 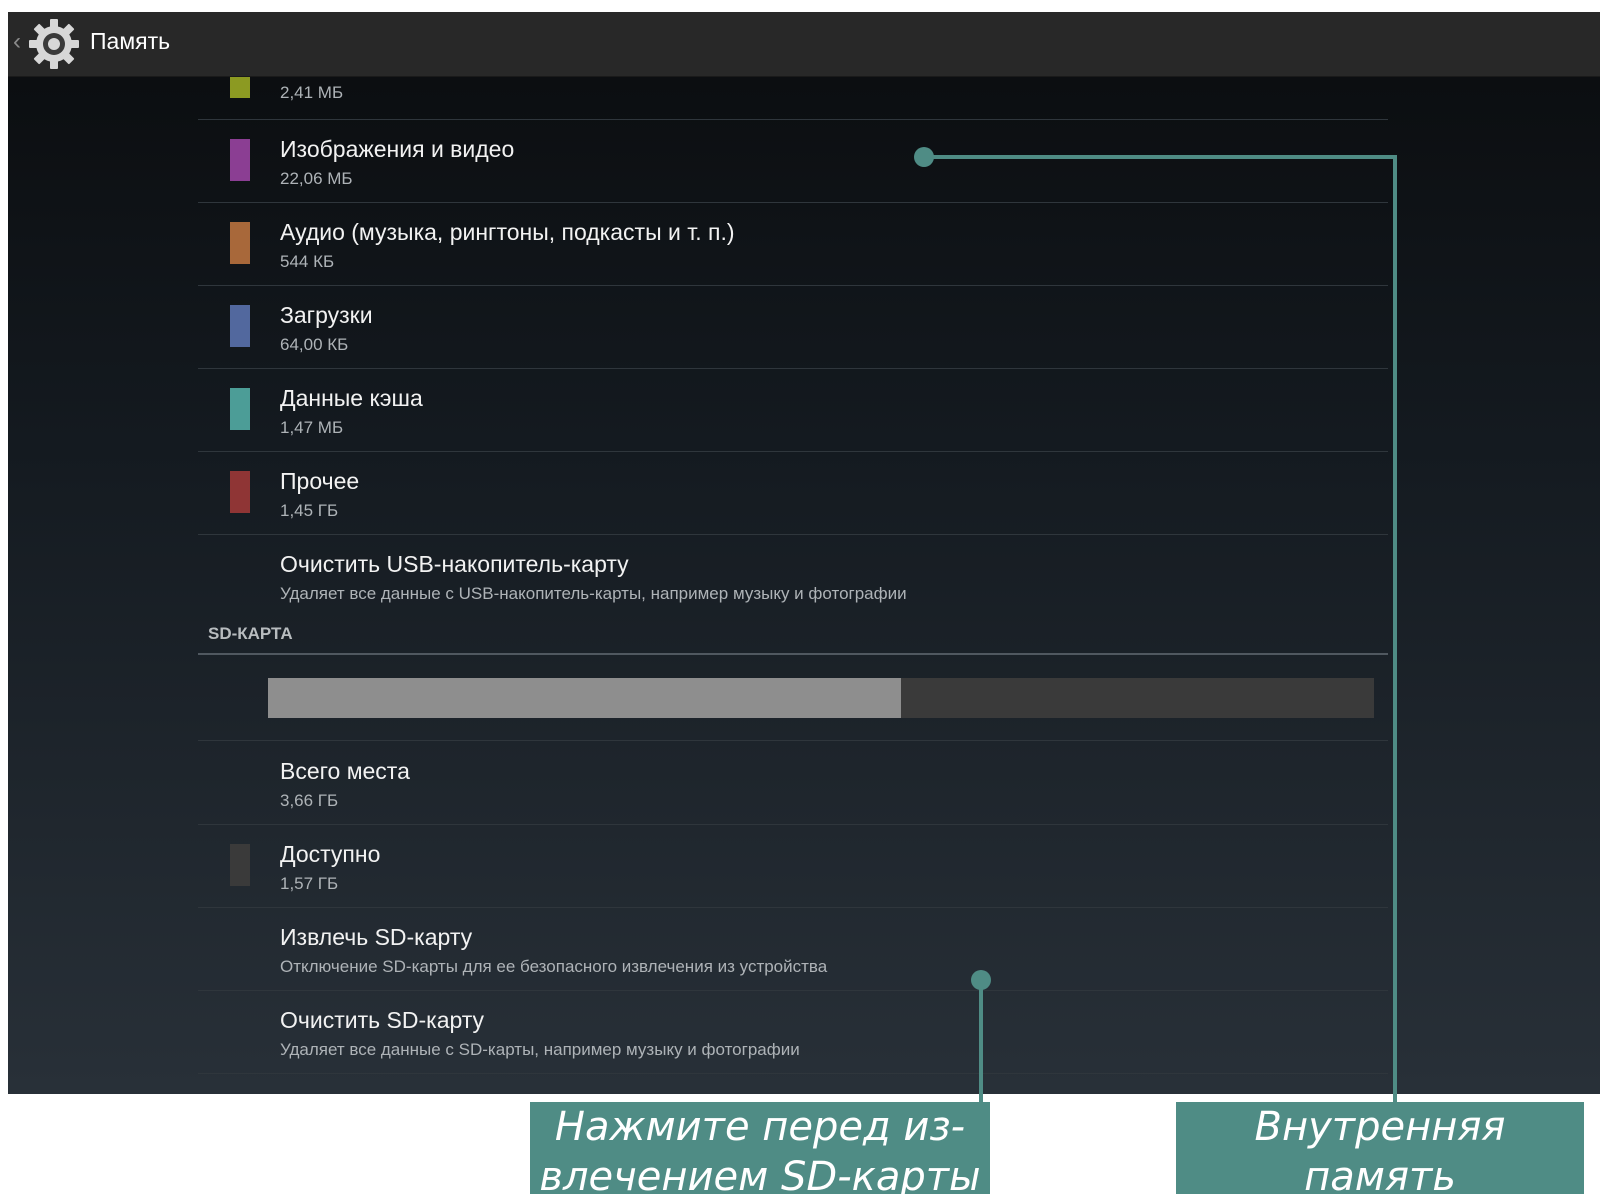 I want to click on callout-line: Нажмите перед из-, so click(x=760, y=1127).